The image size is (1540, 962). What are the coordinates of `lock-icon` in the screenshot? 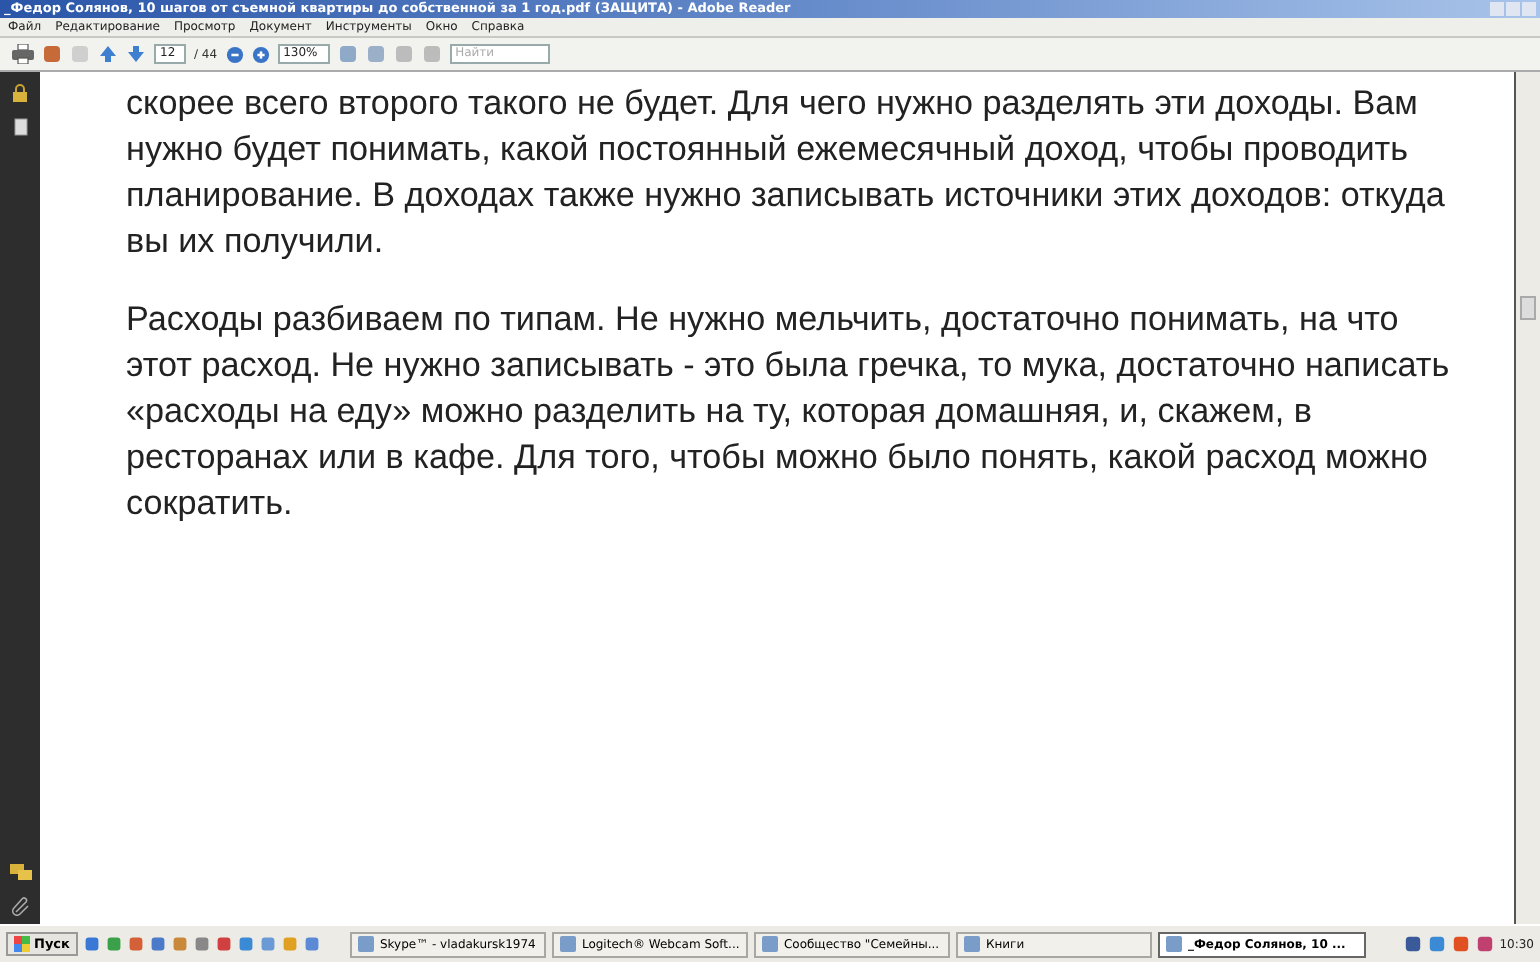 It's located at (20, 93).